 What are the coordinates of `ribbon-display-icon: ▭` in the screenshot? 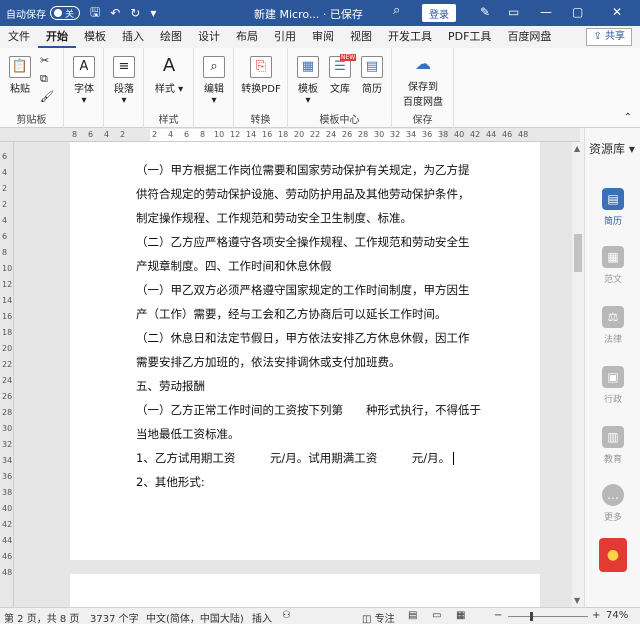 It's located at (513, 12).